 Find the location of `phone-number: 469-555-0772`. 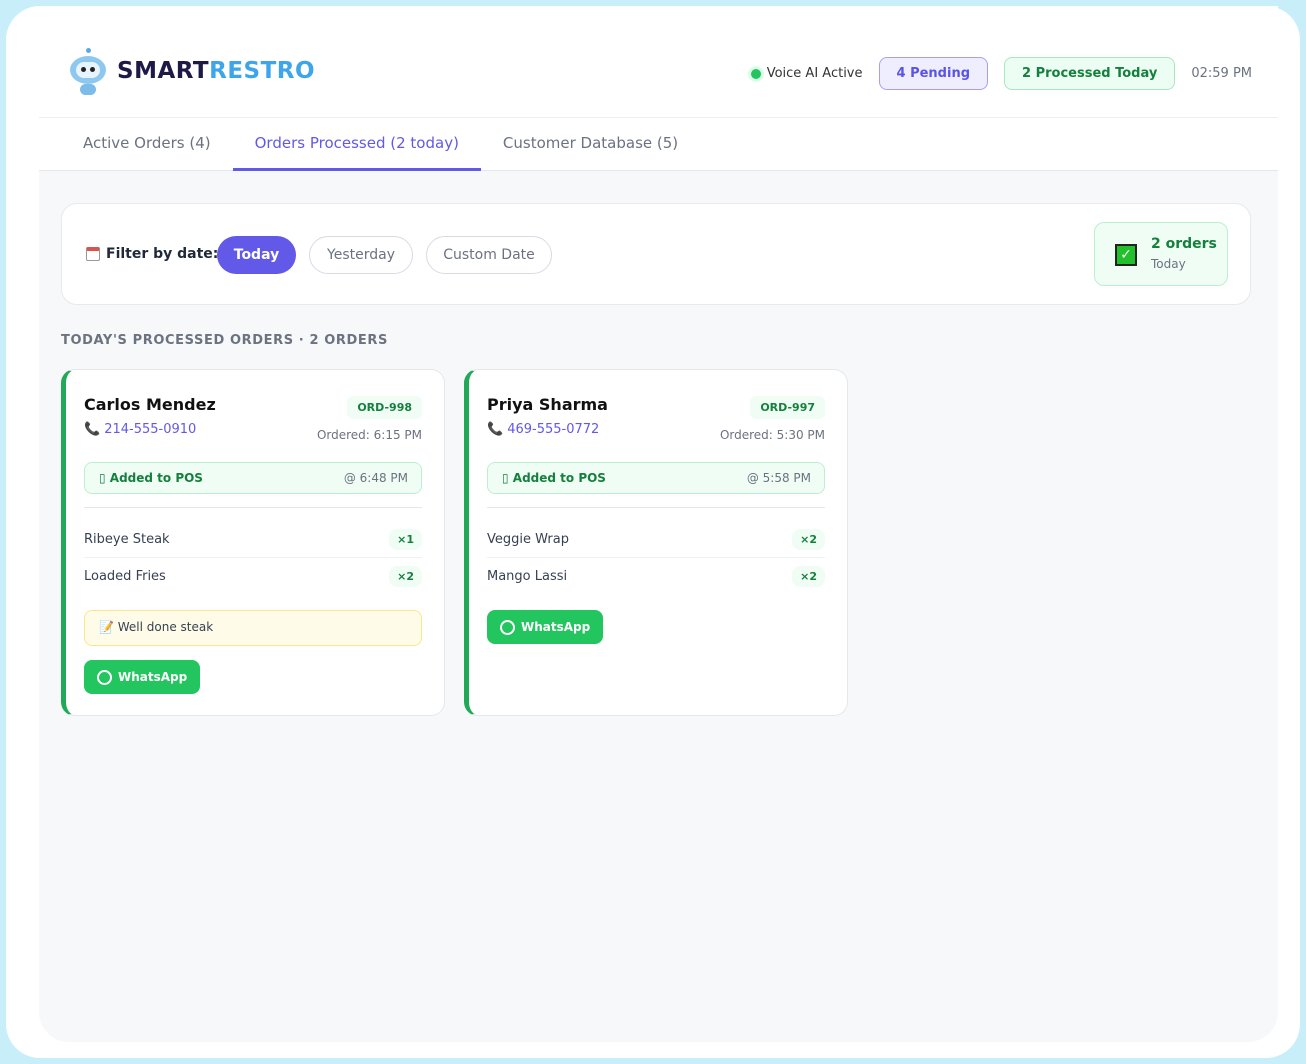

phone-number: 469-555-0772 is located at coordinates (553, 429).